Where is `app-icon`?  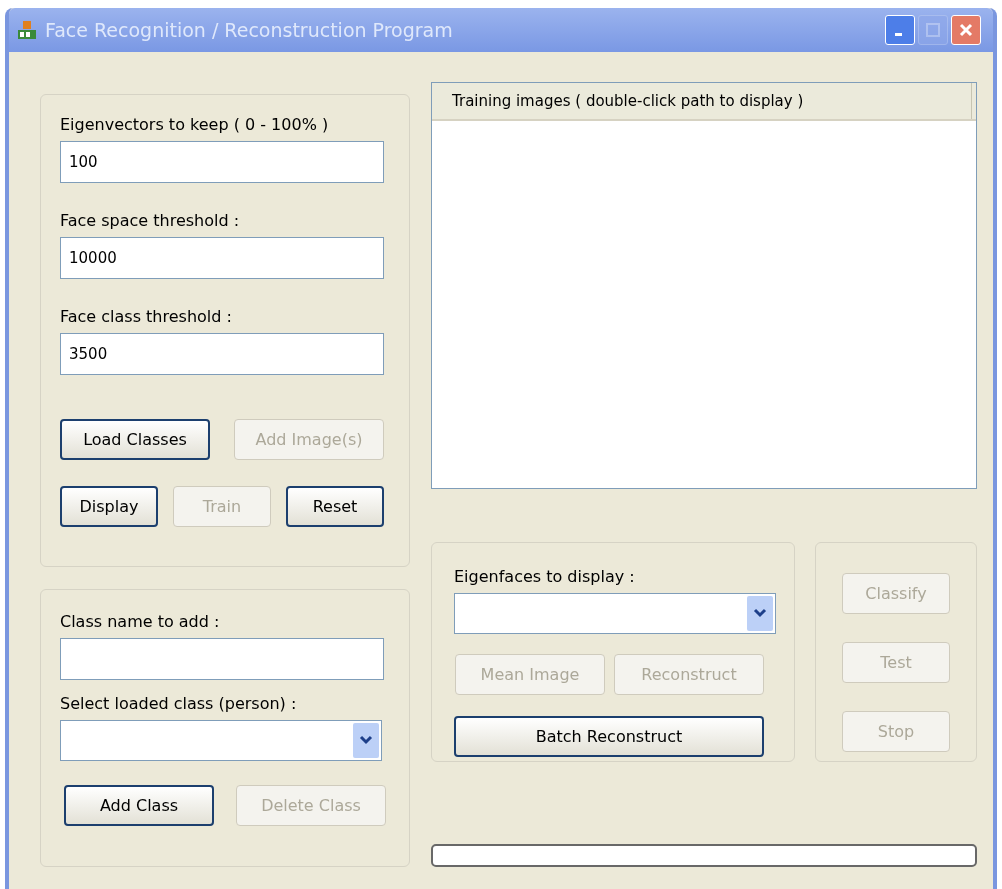
app-icon is located at coordinates (27, 30).